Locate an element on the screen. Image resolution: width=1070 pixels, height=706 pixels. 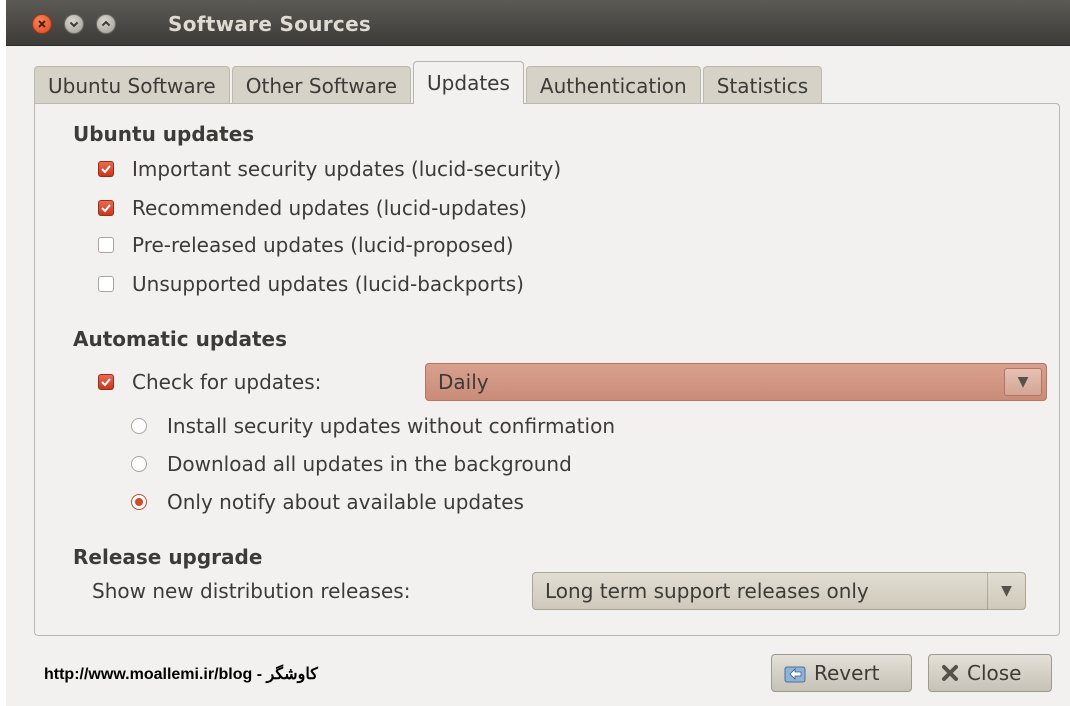
radio-dot is located at coordinates (139, 502).